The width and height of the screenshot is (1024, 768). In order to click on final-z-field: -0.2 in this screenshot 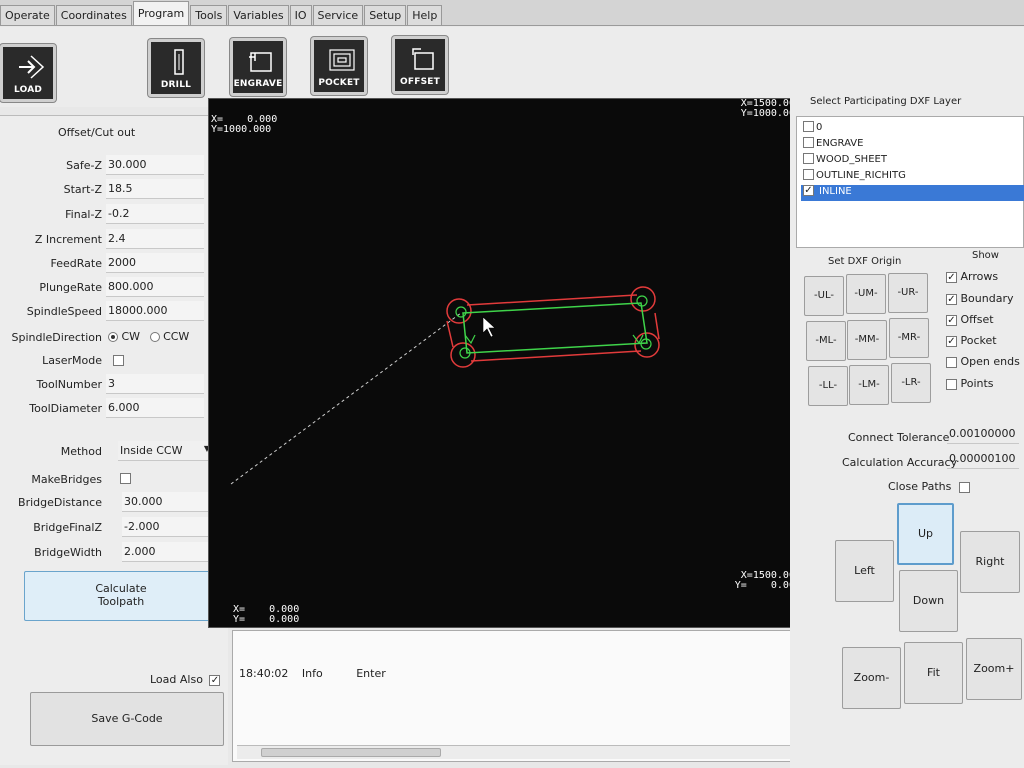, I will do `click(155, 214)`.